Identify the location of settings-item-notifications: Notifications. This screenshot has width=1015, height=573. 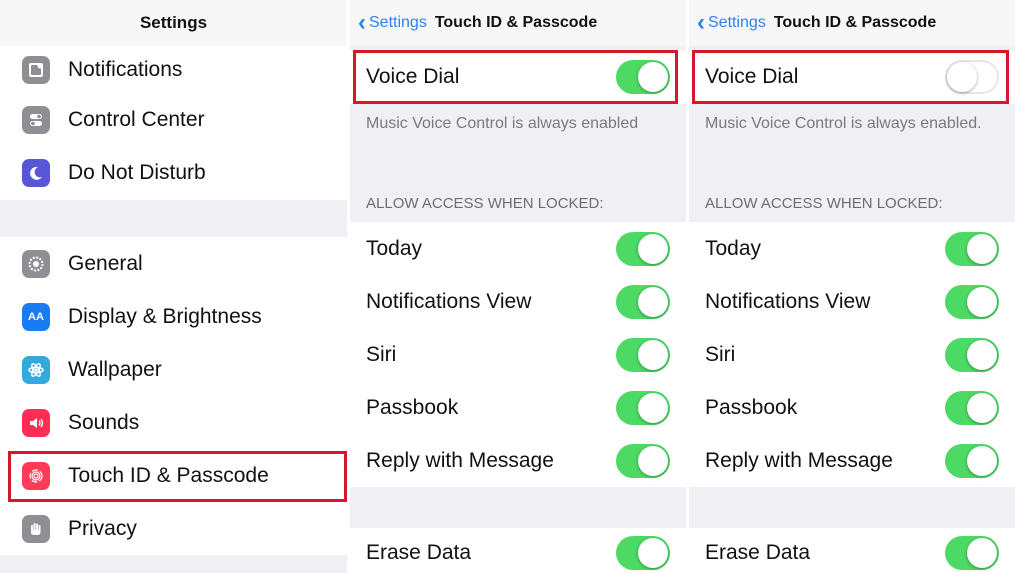
(173, 70).